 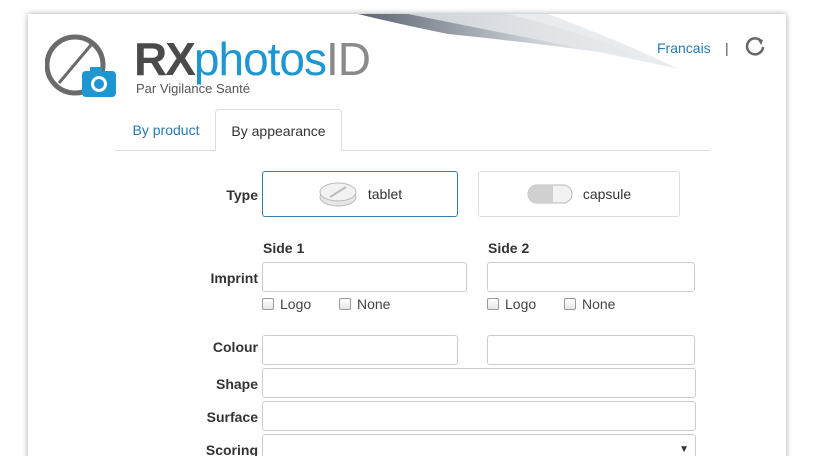 I want to click on language-link: Francais, so click(x=684, y=48).